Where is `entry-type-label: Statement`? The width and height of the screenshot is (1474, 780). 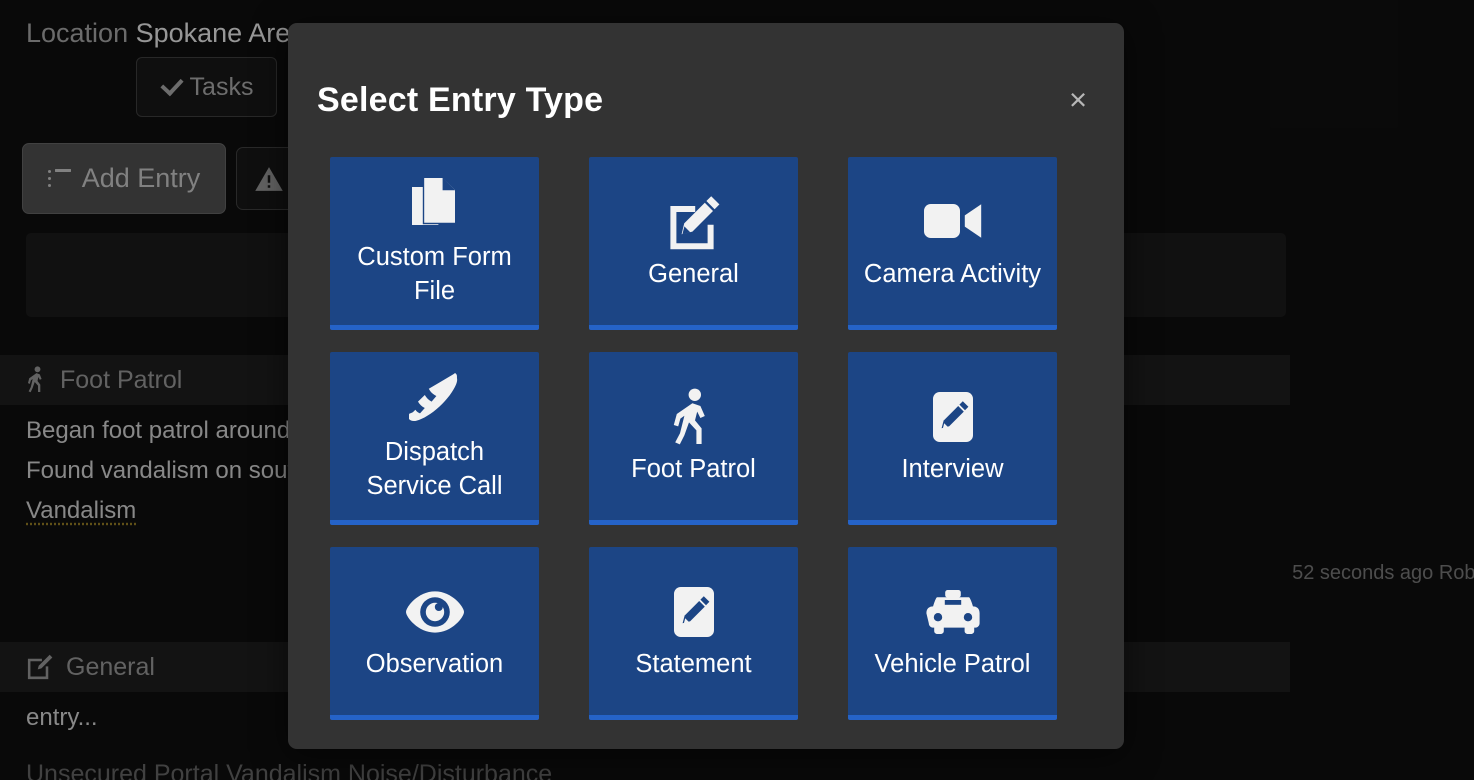
entry-type-label: Statement is located at coordinates (693, 663).